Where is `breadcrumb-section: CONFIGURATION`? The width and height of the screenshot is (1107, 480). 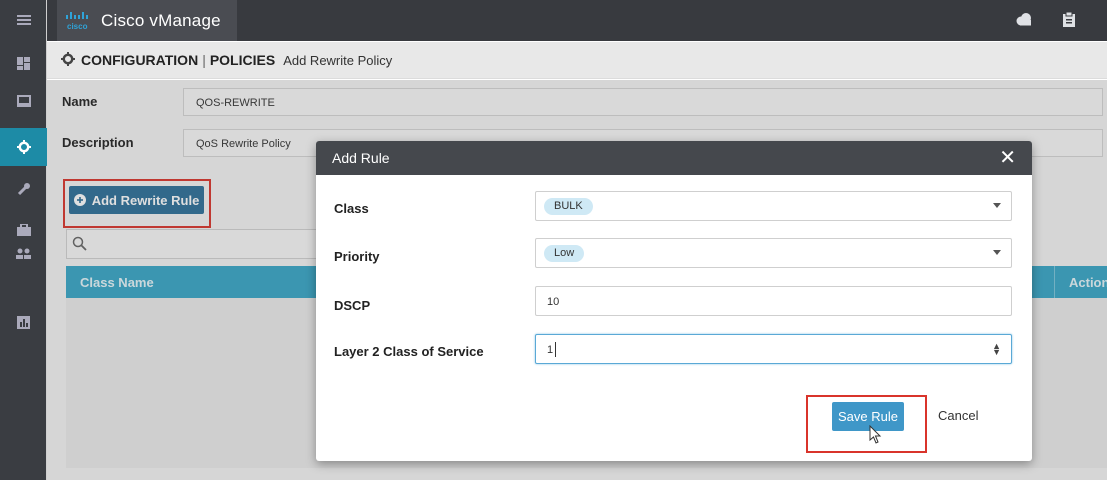 breadcrumb-section: CONFIGURATION is located at coordinates (139, 60).